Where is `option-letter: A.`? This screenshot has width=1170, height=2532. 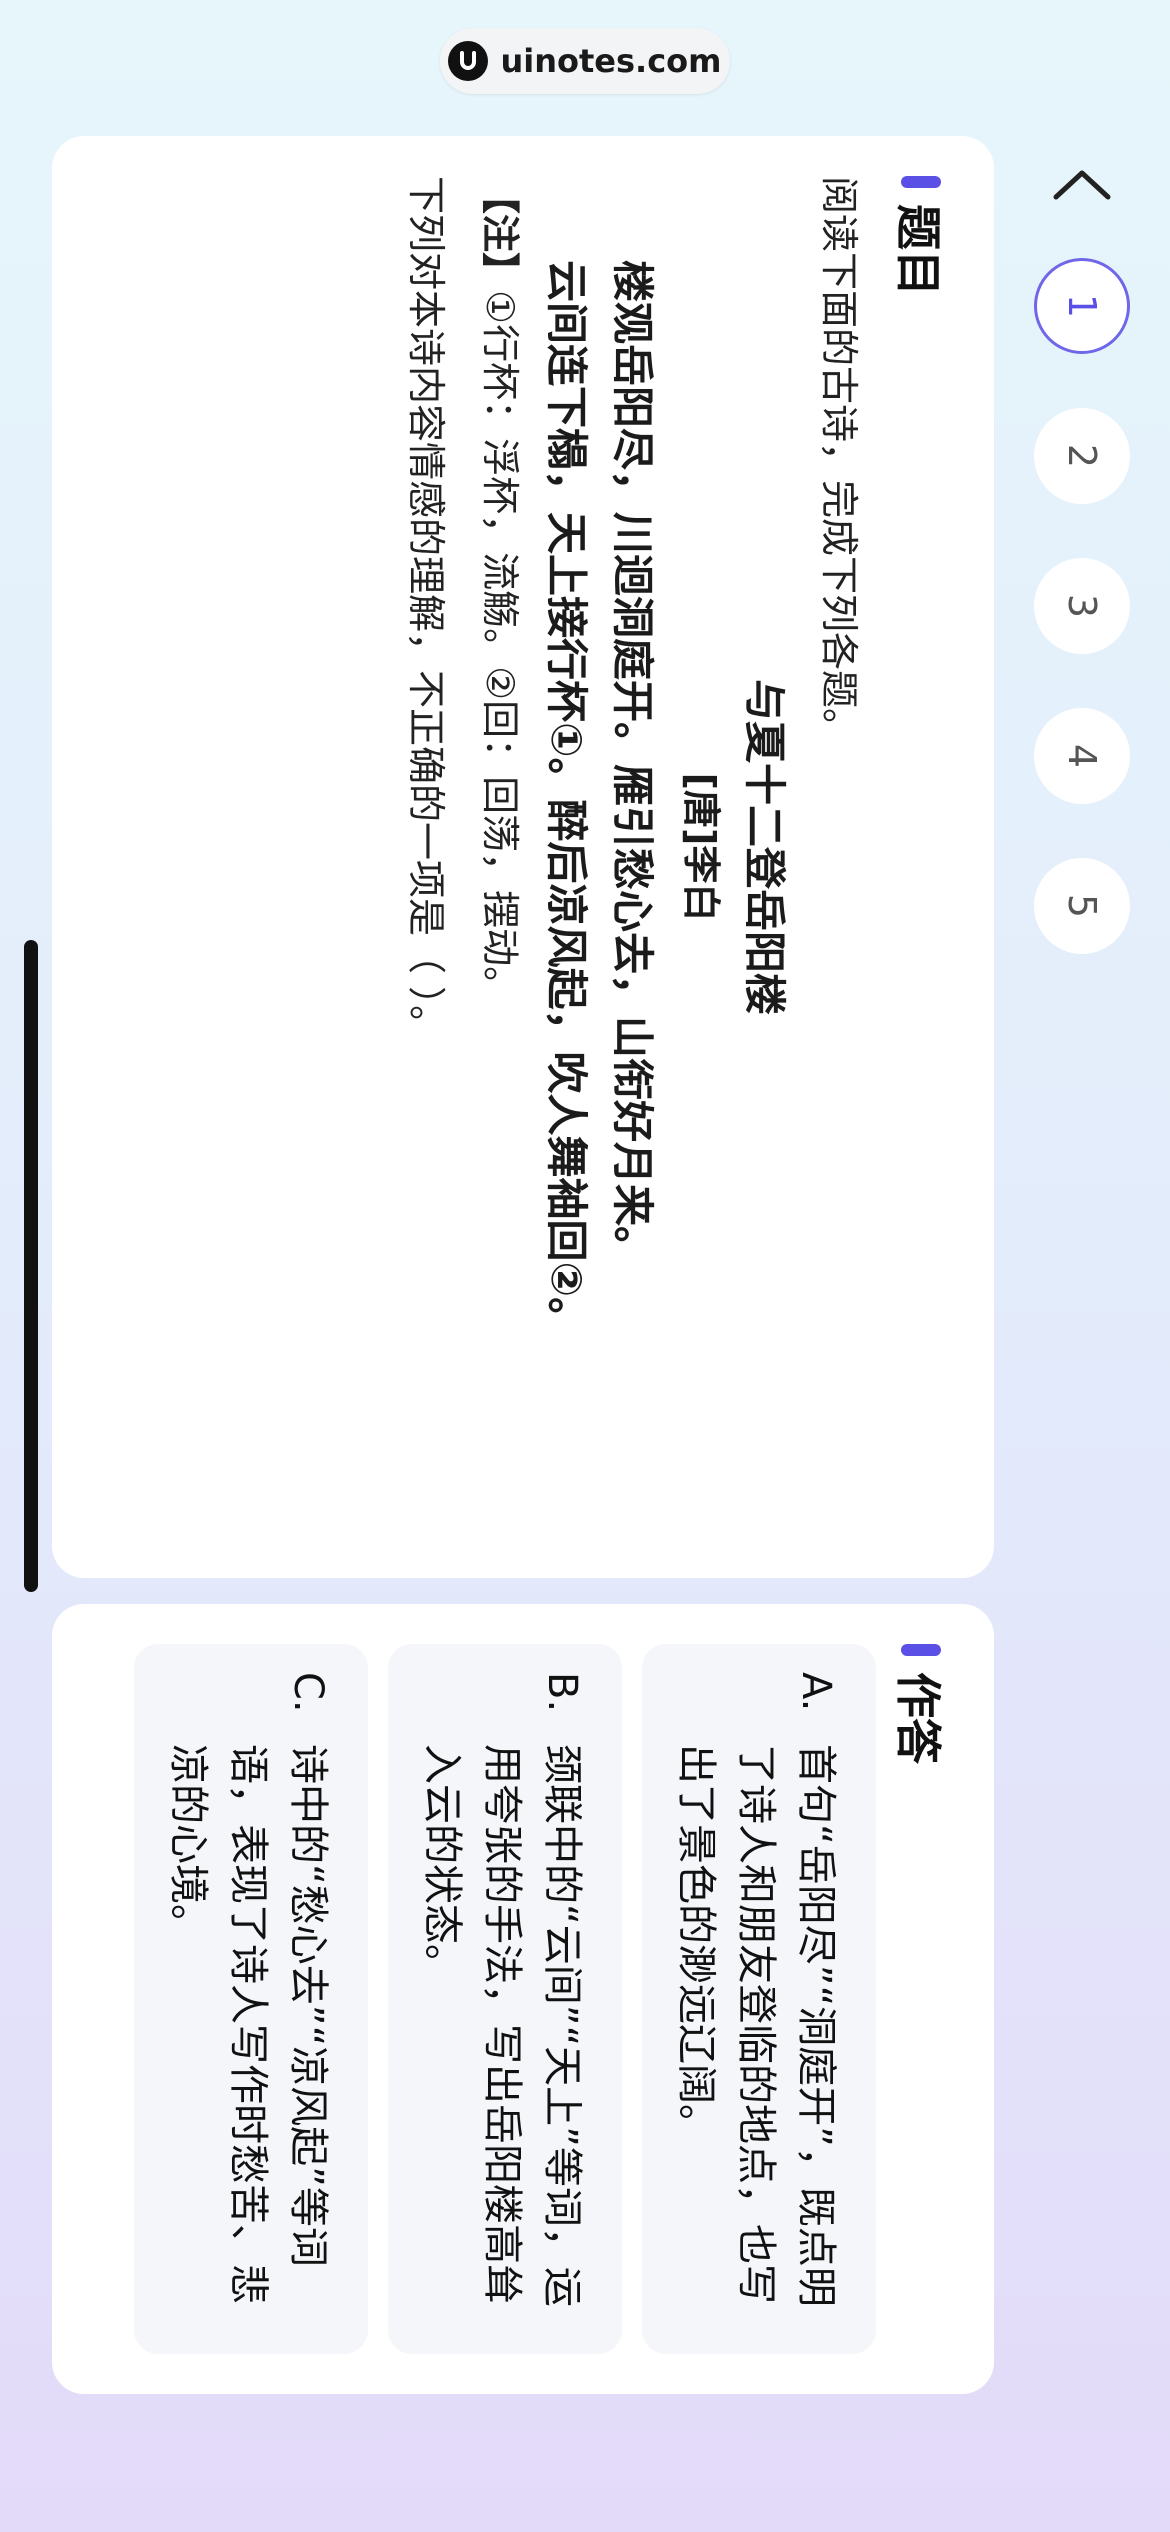 option-letter: A. is located at coordinates (816, 1692).